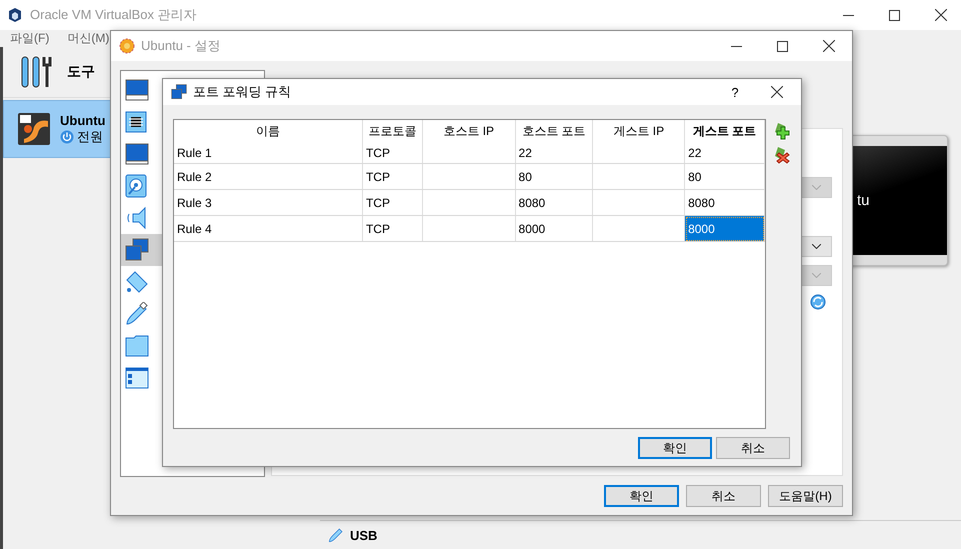  I want to click on column-header: 게스트 IP, so click(638, 131).